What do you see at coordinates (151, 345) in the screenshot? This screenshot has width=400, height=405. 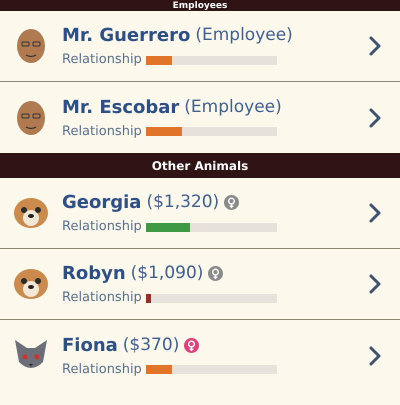 I see `detail-label: ($370)` at bounding box center [151, 345].